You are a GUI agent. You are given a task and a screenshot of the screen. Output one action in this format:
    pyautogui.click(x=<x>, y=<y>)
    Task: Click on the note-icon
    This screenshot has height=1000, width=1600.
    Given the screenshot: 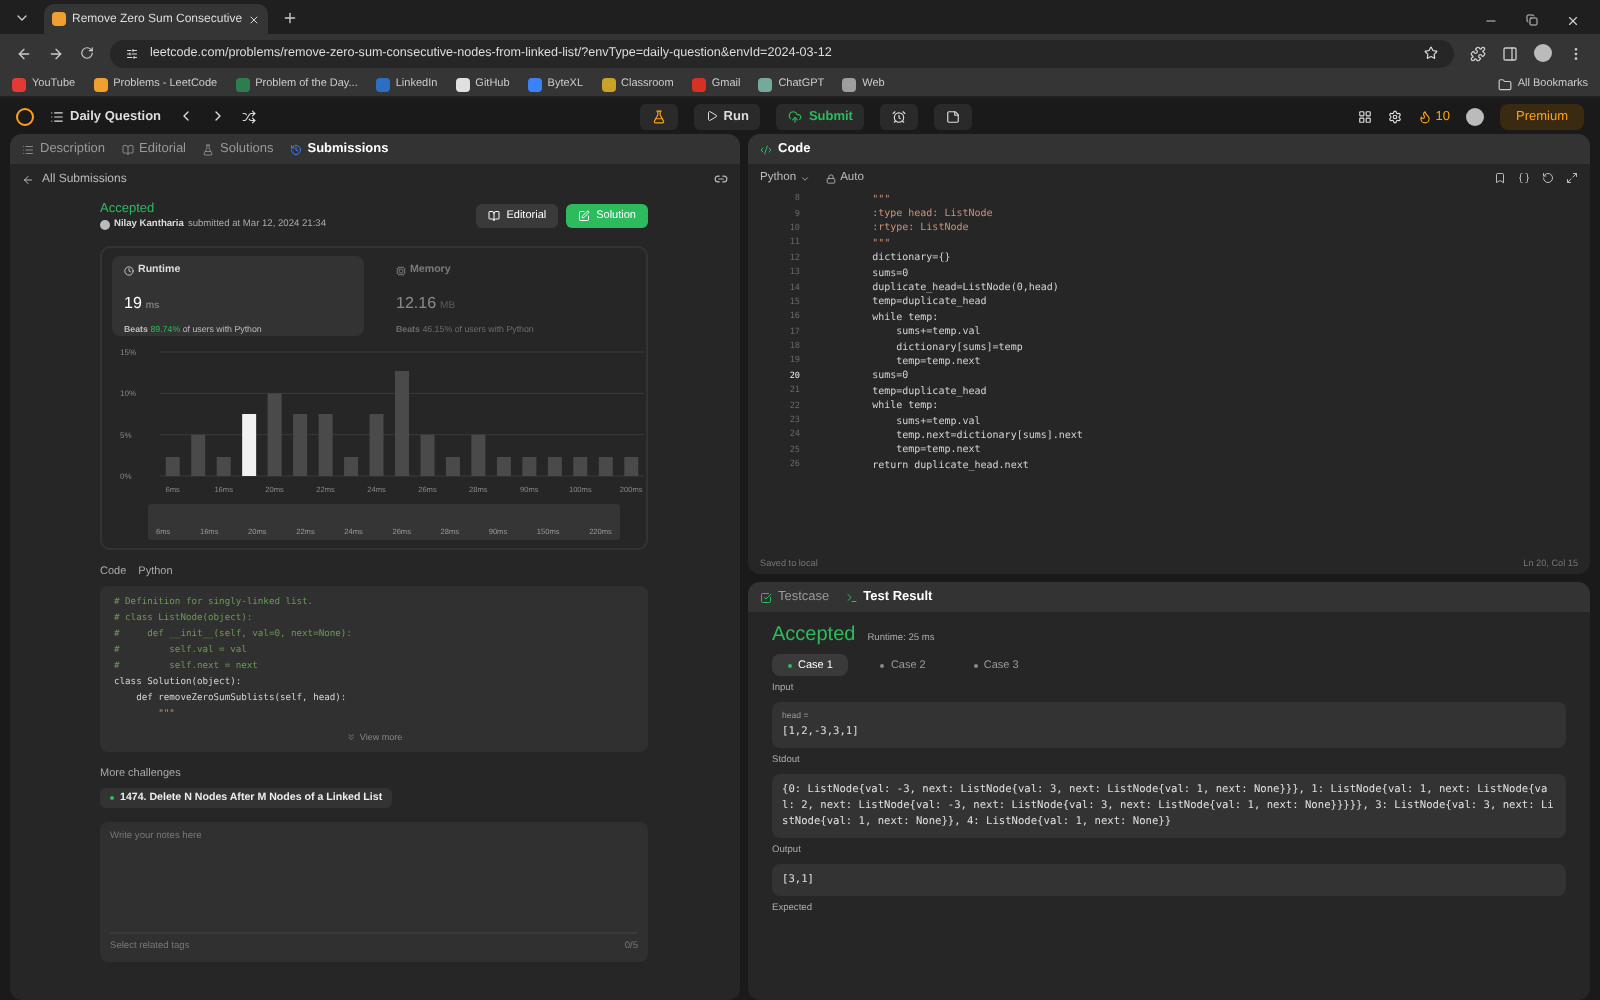 What is the action you would take?
    pyautogui.click(x=953, y=116)
    